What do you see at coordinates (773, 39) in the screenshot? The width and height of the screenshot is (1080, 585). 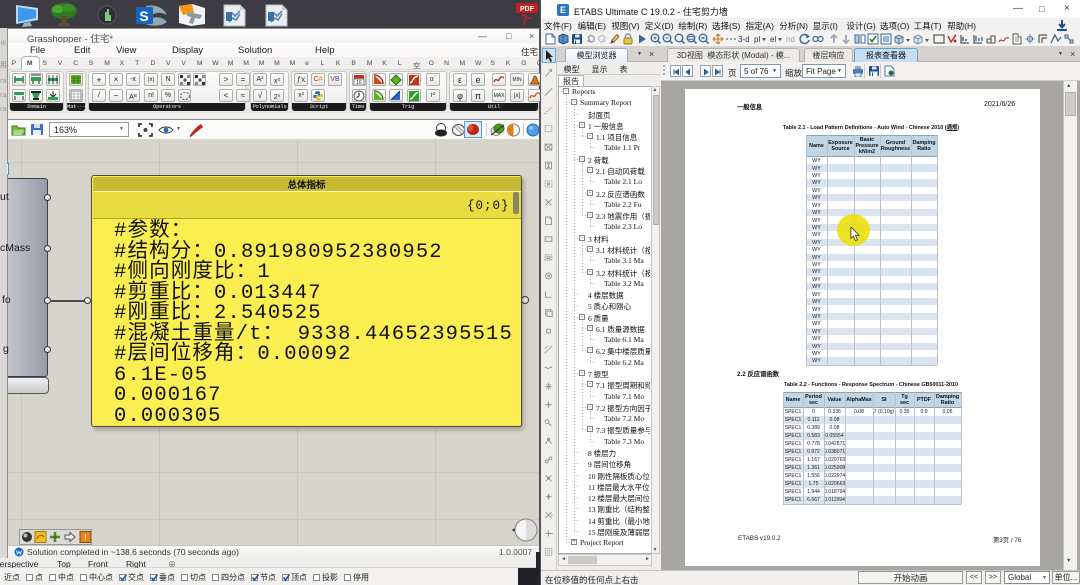 I see `svg-text: el` at bounding box center [773, 39].